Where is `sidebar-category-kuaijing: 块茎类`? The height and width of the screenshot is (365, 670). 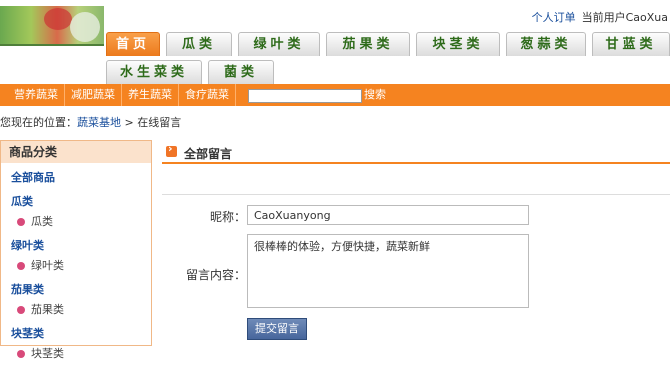 sidebar-category-kuaijing: 块茎类 is located at coordinates (76, 332).